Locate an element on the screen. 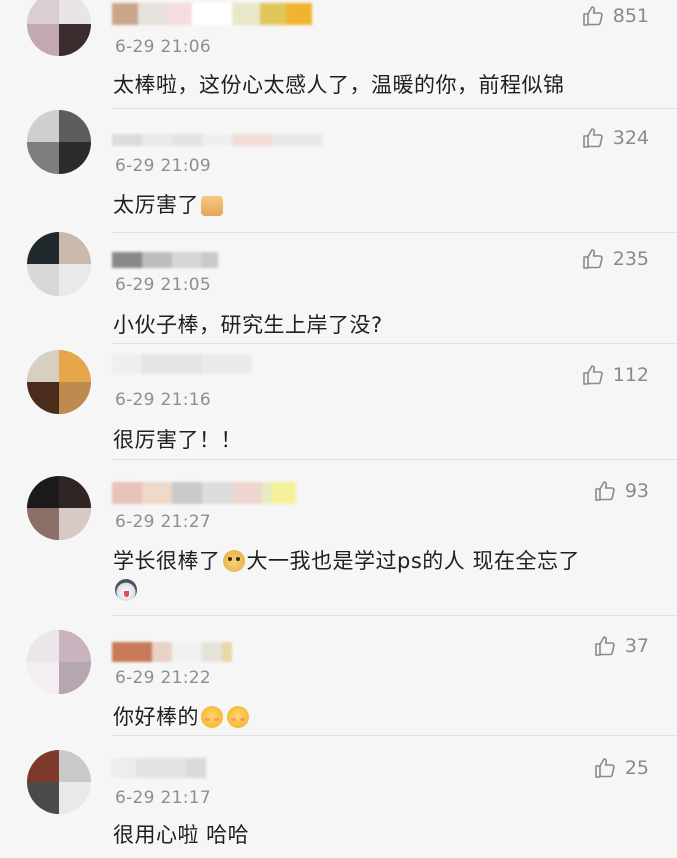 The height and width of the screenshot is (858, 677). like-button: 235 is located at coordinates (615, 259).